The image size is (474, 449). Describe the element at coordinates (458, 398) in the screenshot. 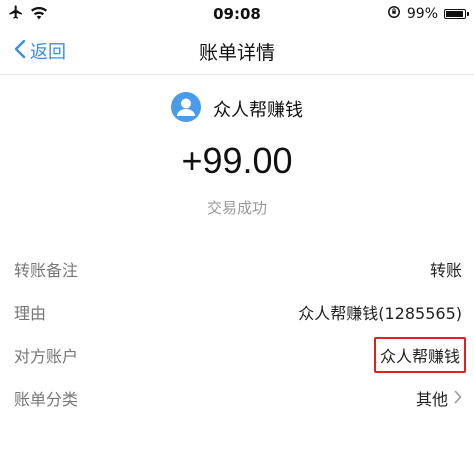

I see `chevron-right-icon` at that location.